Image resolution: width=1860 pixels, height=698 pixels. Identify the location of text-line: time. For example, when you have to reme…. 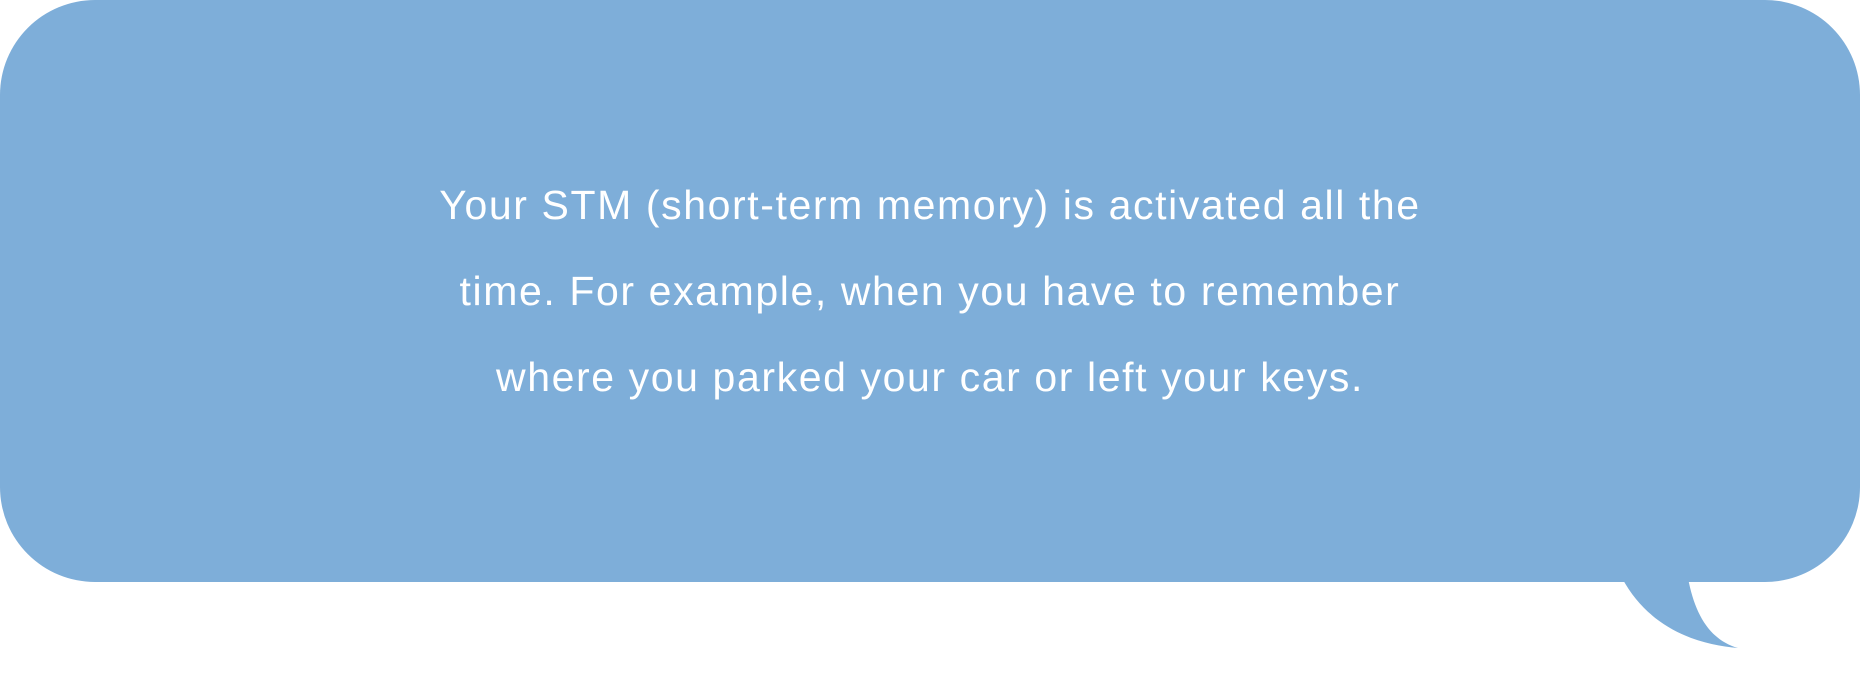
(930, 291).